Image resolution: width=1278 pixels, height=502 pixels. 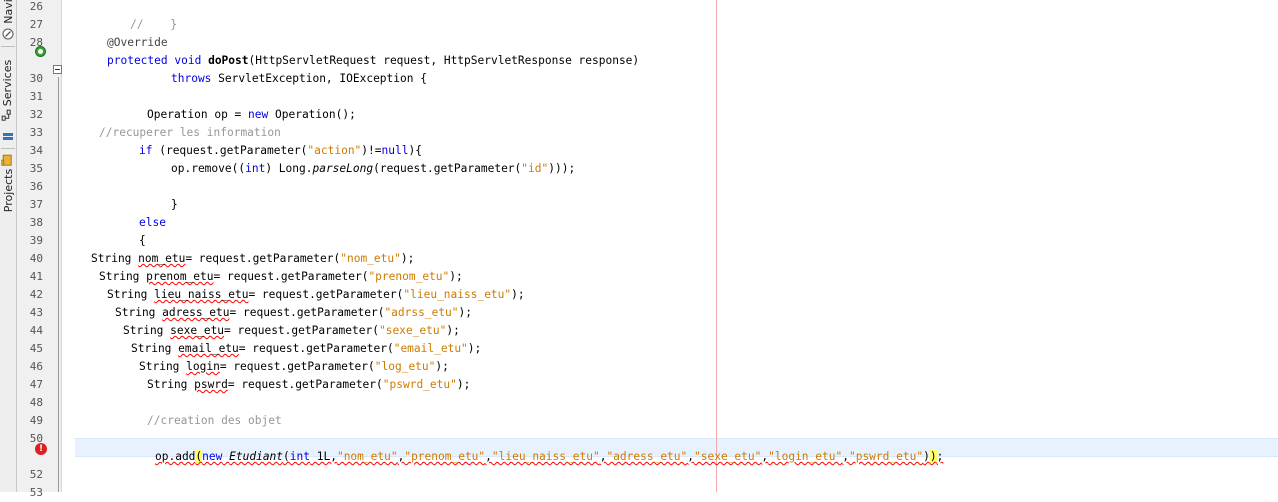 I want to click on code-token: ,, so click(x=691, y=456).